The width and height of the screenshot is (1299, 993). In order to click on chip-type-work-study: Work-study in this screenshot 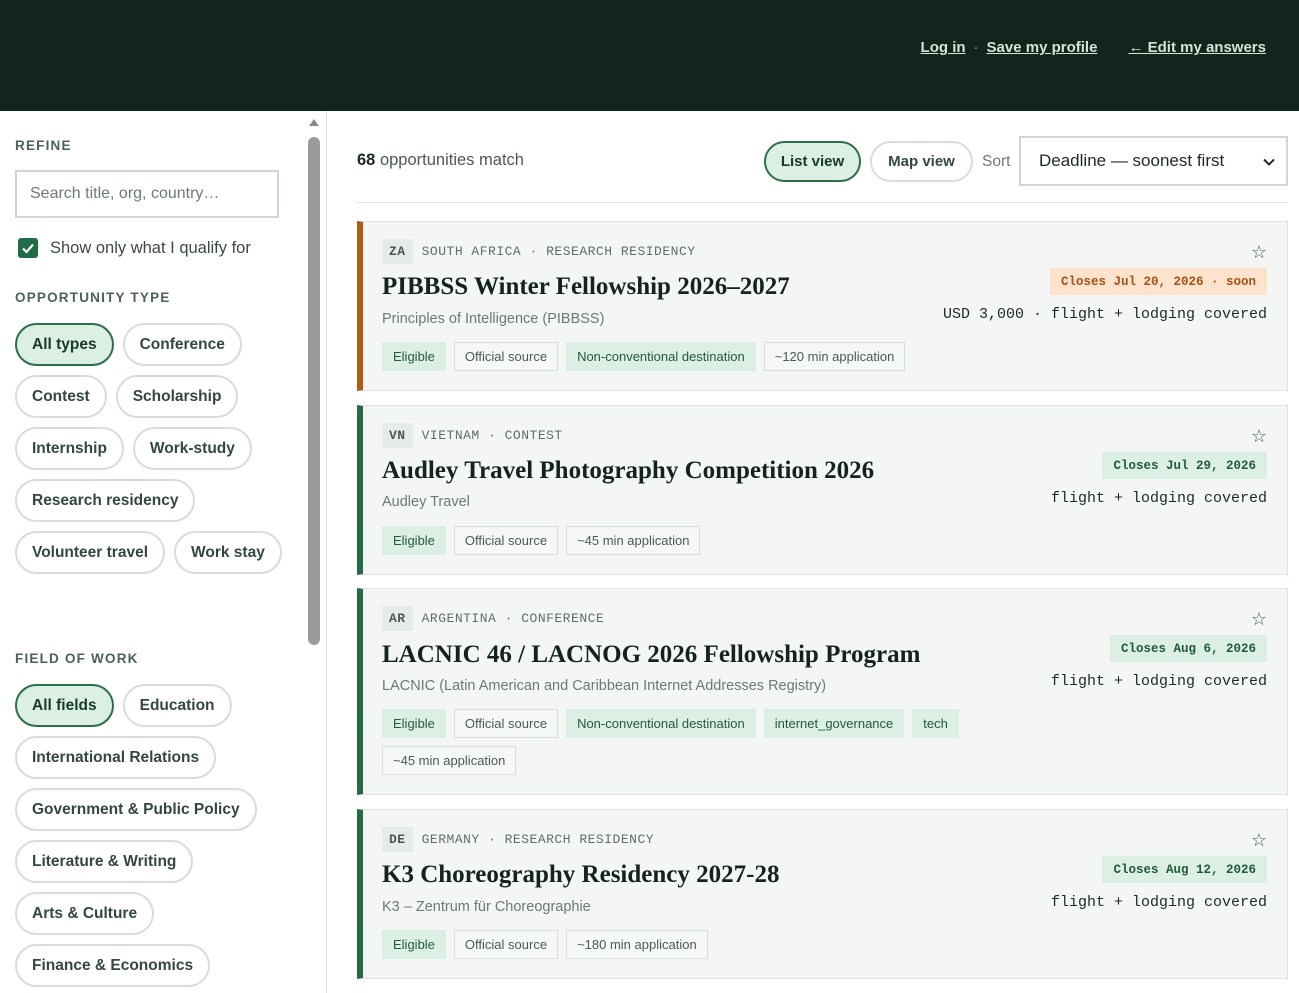, I will do `click(192, 448)`.